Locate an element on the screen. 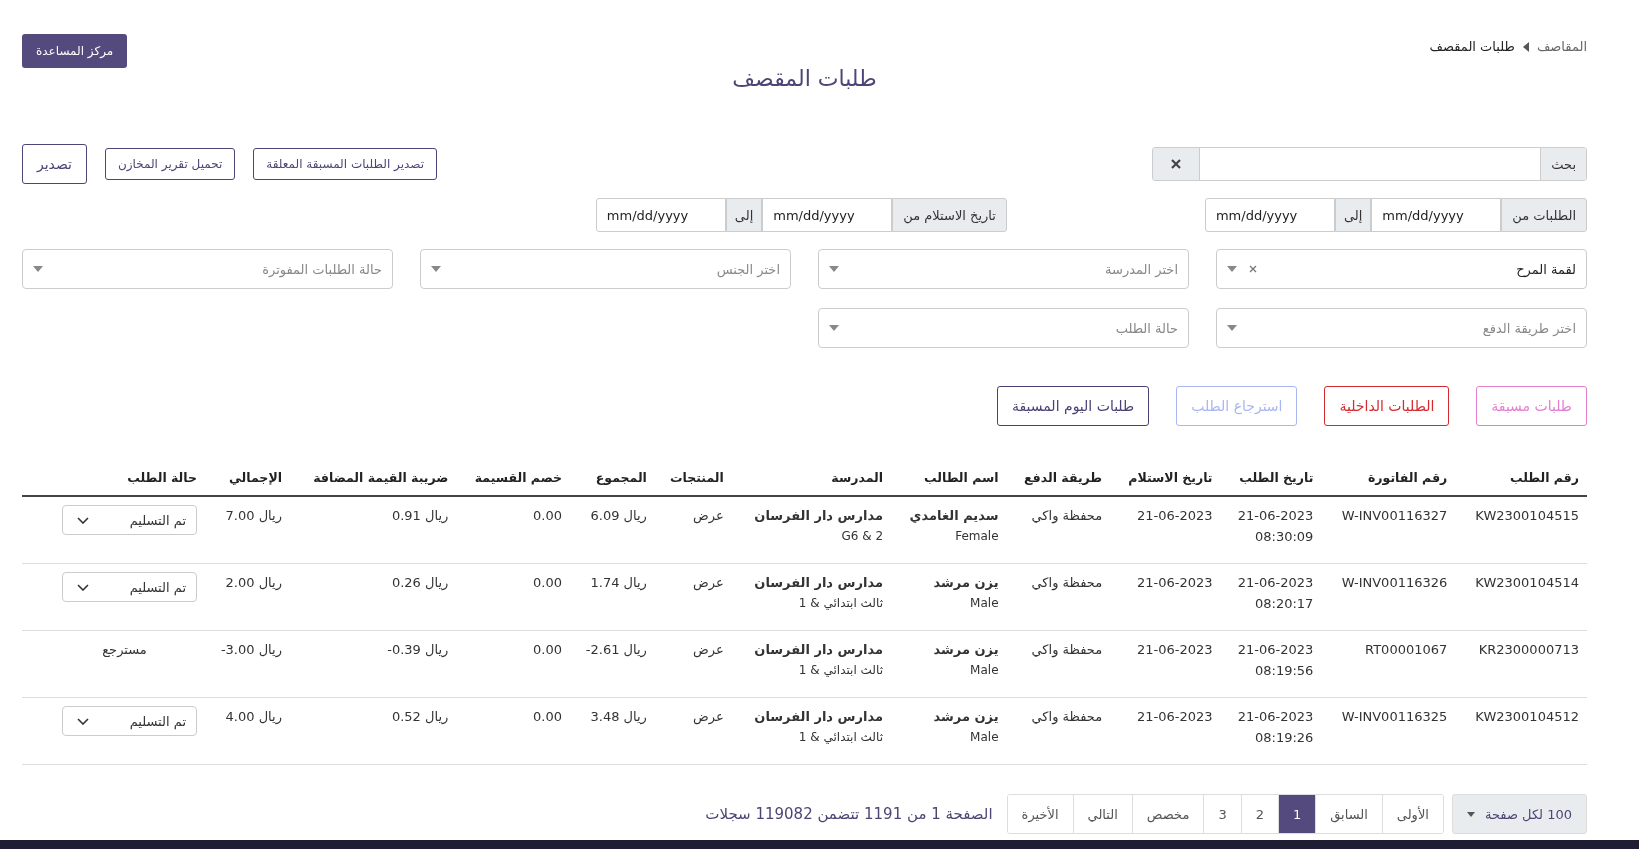  column-header: تاريخ الطلب is located at coordinates (1271, 476).